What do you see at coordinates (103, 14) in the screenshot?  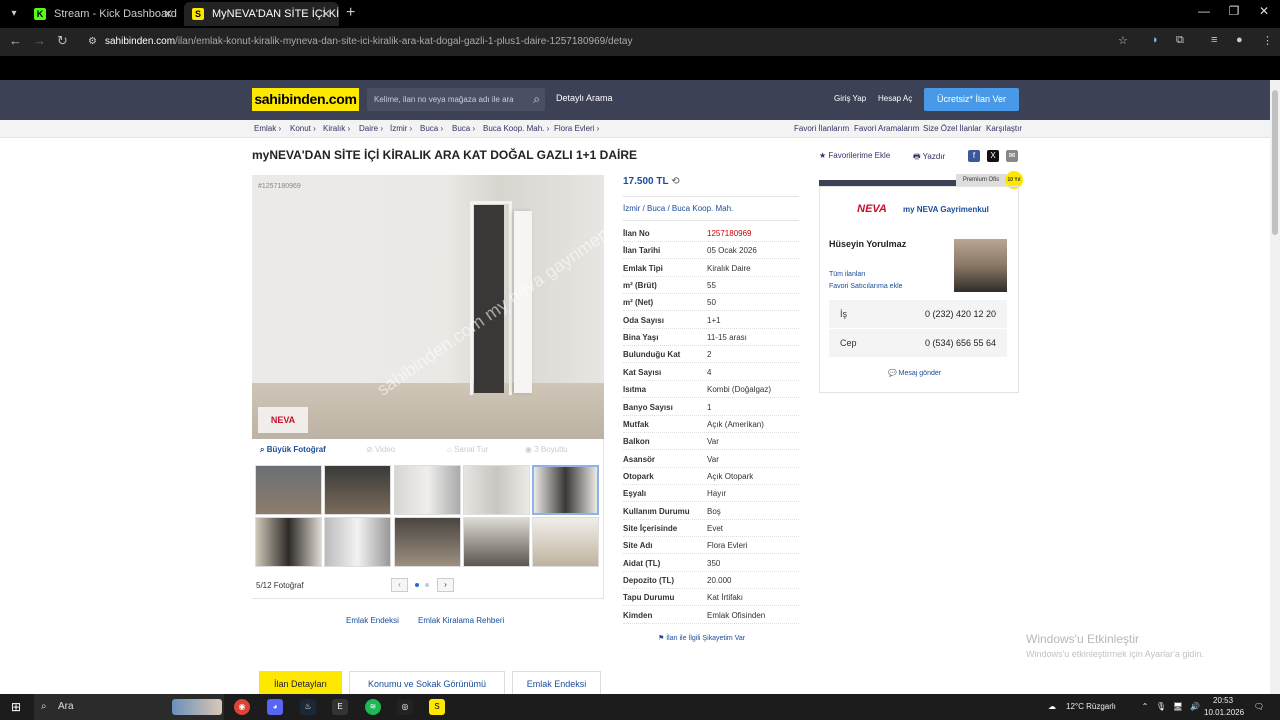 I see `tab-kick-dashboard: K Stream - Kick Dashboard ✕` at bounding box center [103, 14].